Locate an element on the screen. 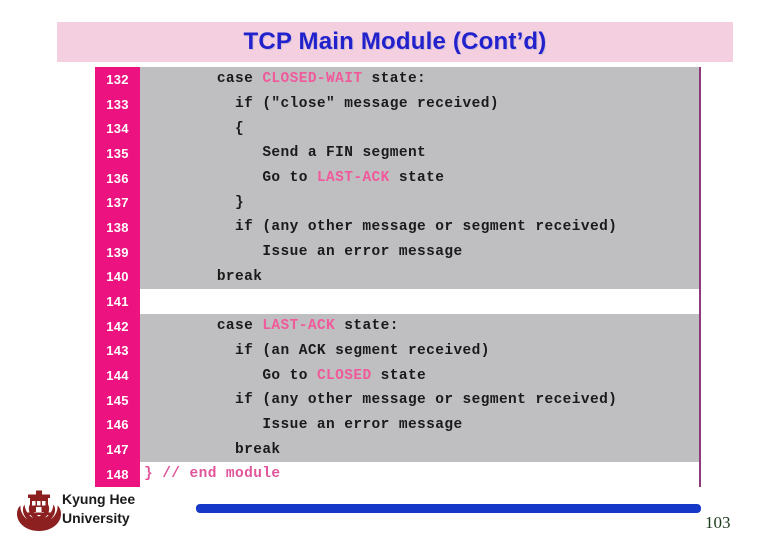 The image size is (780, 540). code-keyword-state: CLOSED-WAIT is located at coordinates (312, 79).